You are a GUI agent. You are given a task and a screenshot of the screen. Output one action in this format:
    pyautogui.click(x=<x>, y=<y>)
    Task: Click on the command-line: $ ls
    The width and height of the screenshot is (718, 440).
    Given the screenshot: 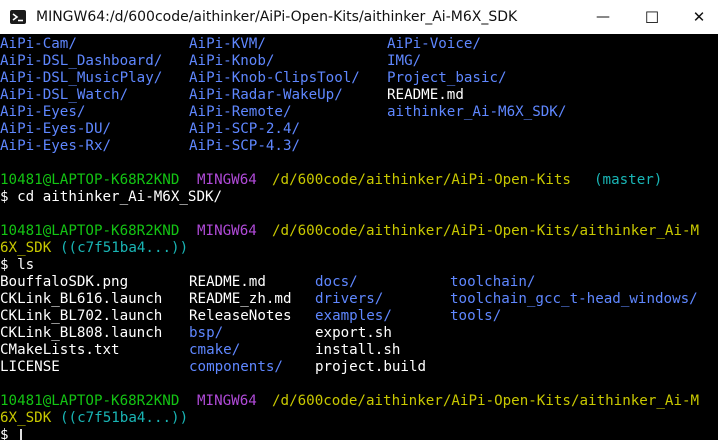 What is the action you would take?
    pyautogui.click(x=17, y=265)
    